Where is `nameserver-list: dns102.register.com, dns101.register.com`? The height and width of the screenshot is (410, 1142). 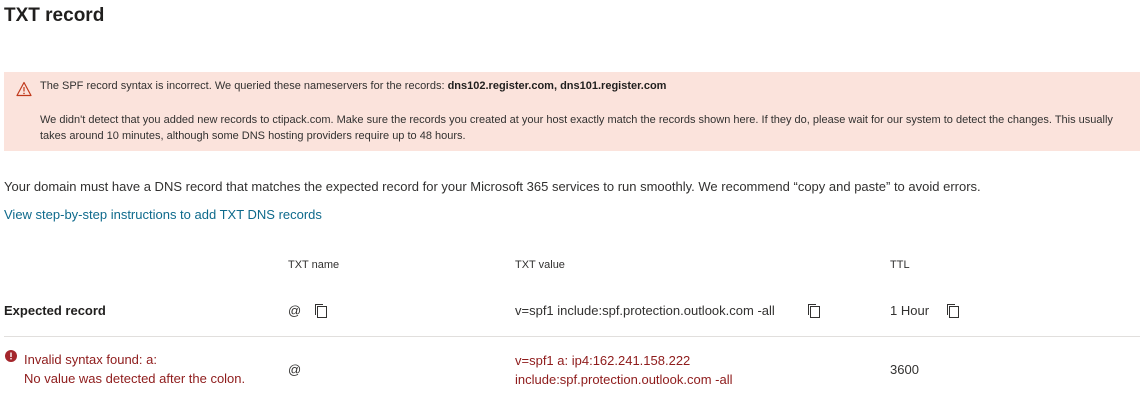
nameserver-list: dns102.register.com, dns101.register.com is located at coordinates (557, 86).